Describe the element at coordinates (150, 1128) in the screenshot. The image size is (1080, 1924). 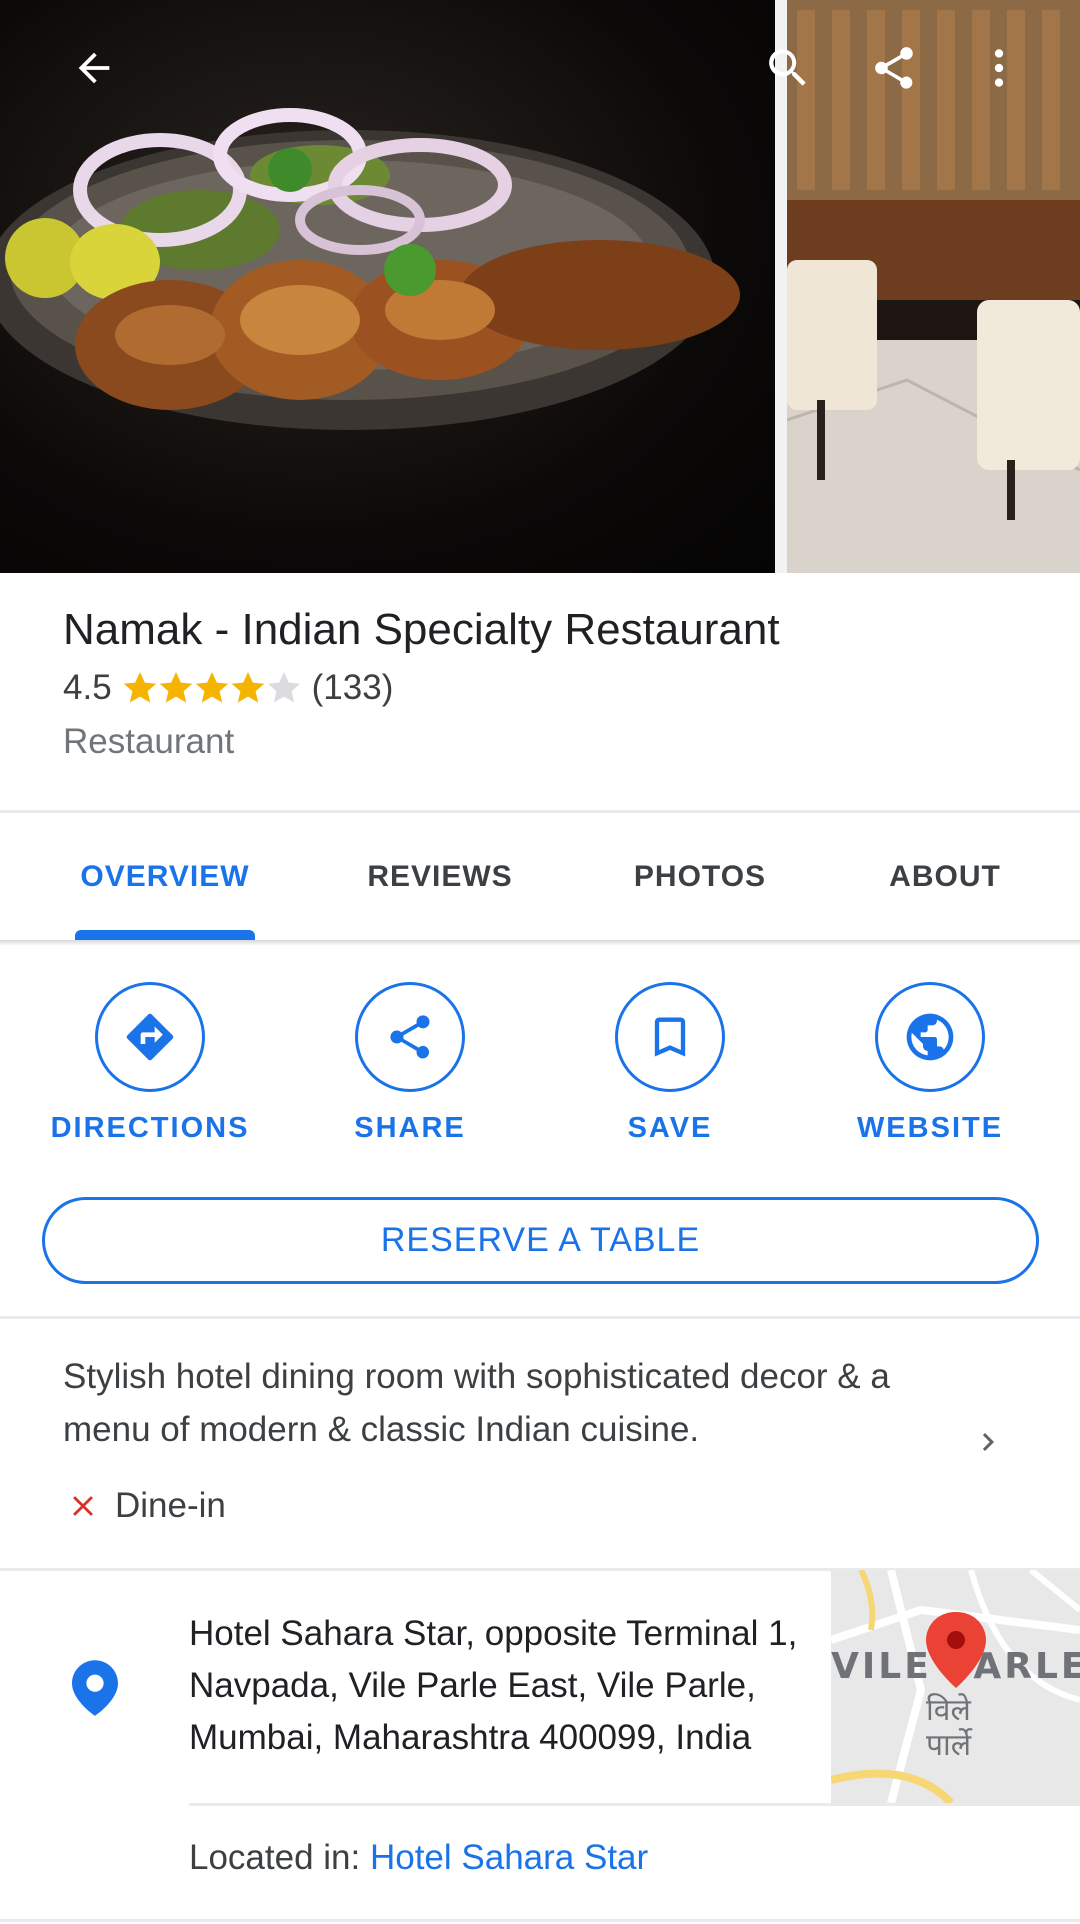
I see `directions-label: DIRECTIONS` at that location.